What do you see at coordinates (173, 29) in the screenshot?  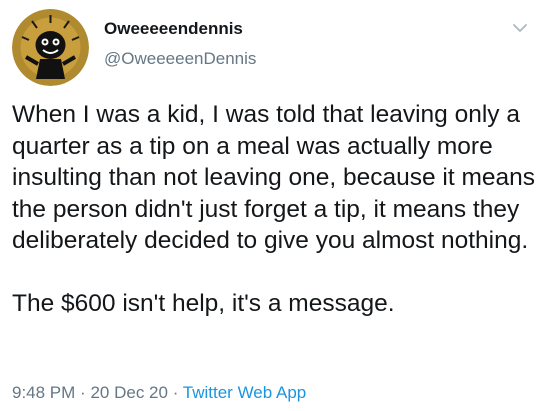 I see `display-name: Oweeeeendennis` at bounding box center [173, 29].